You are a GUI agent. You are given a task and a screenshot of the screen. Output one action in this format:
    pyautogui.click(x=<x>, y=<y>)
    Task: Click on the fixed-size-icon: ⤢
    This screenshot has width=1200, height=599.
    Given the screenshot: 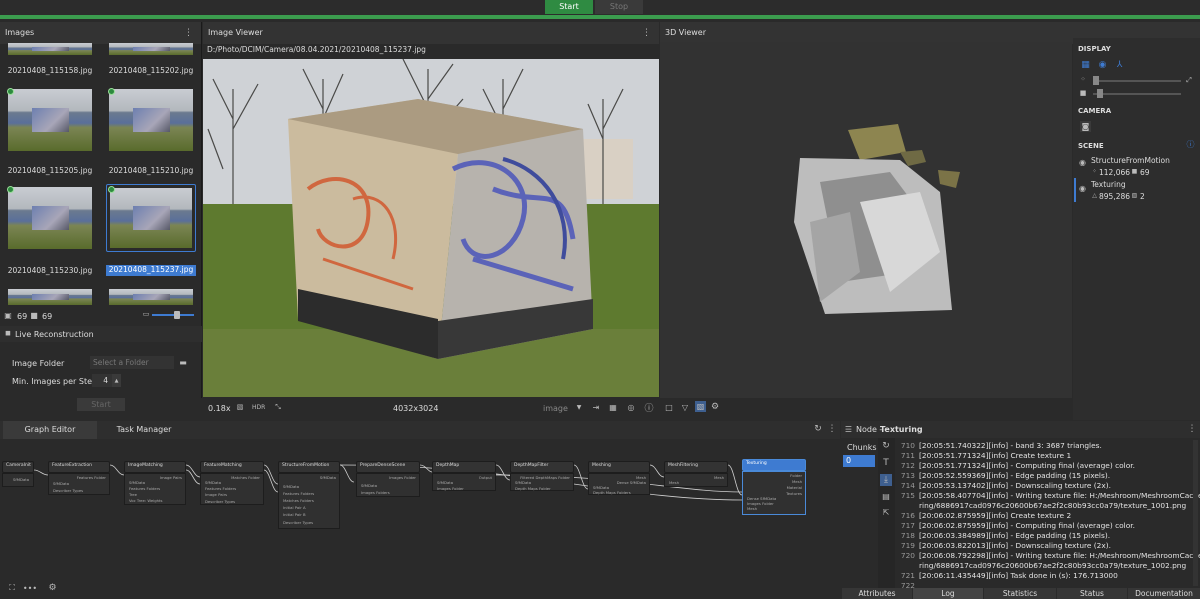 What is the action you would take?
    pyautogui.click(x=1189, y=80)
    